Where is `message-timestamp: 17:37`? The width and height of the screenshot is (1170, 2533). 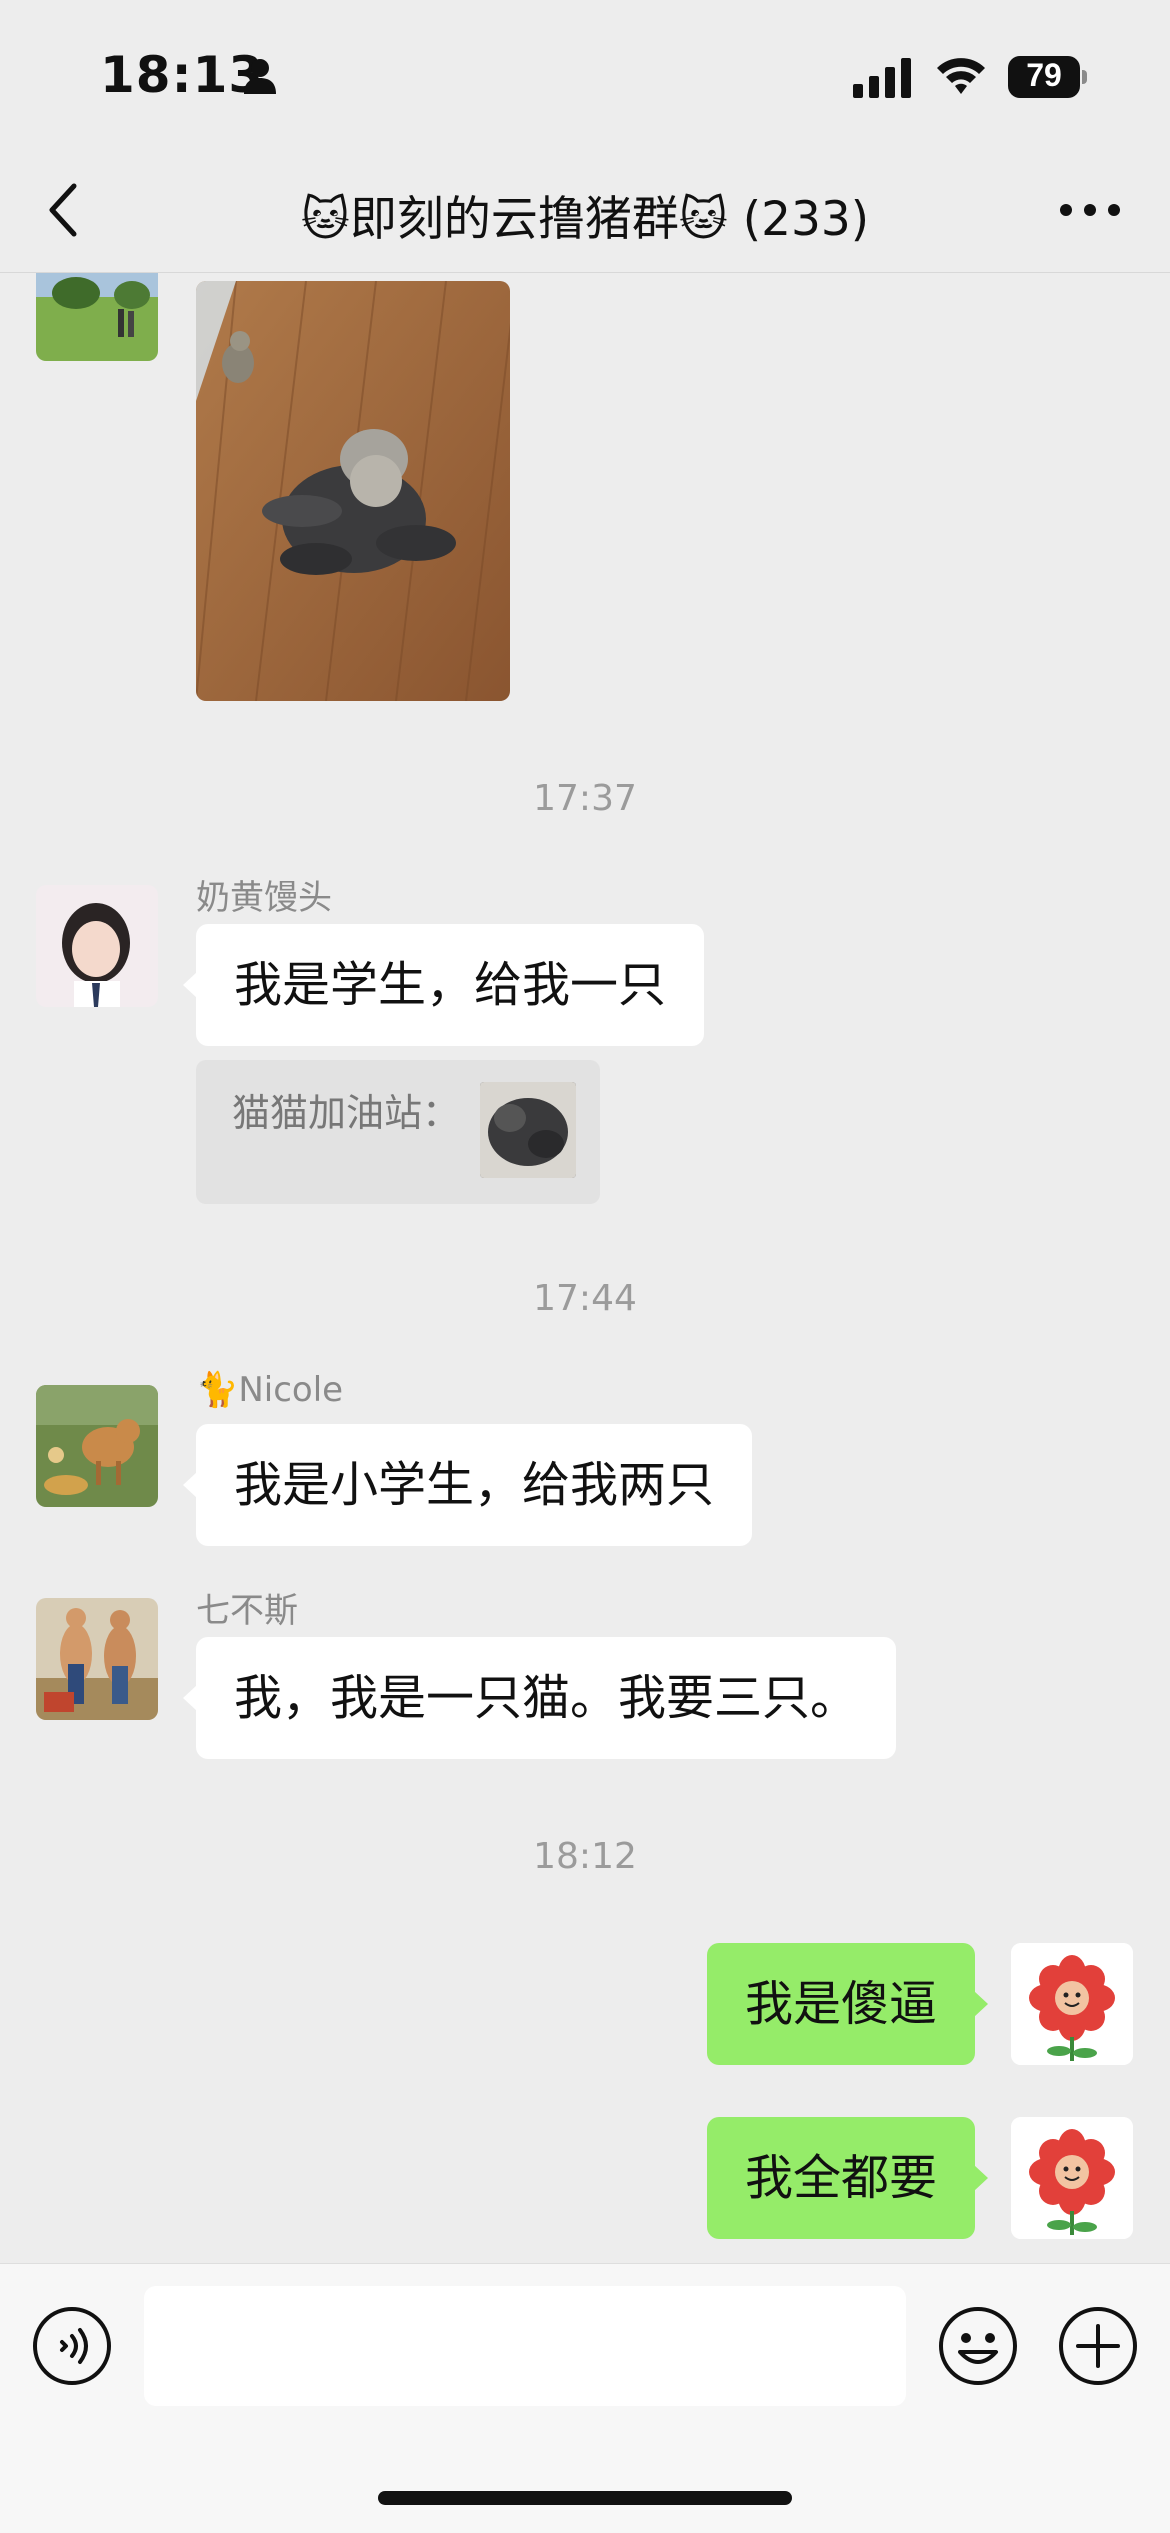
message-timestamp: 17:37 is located at coordinates (585, 798).